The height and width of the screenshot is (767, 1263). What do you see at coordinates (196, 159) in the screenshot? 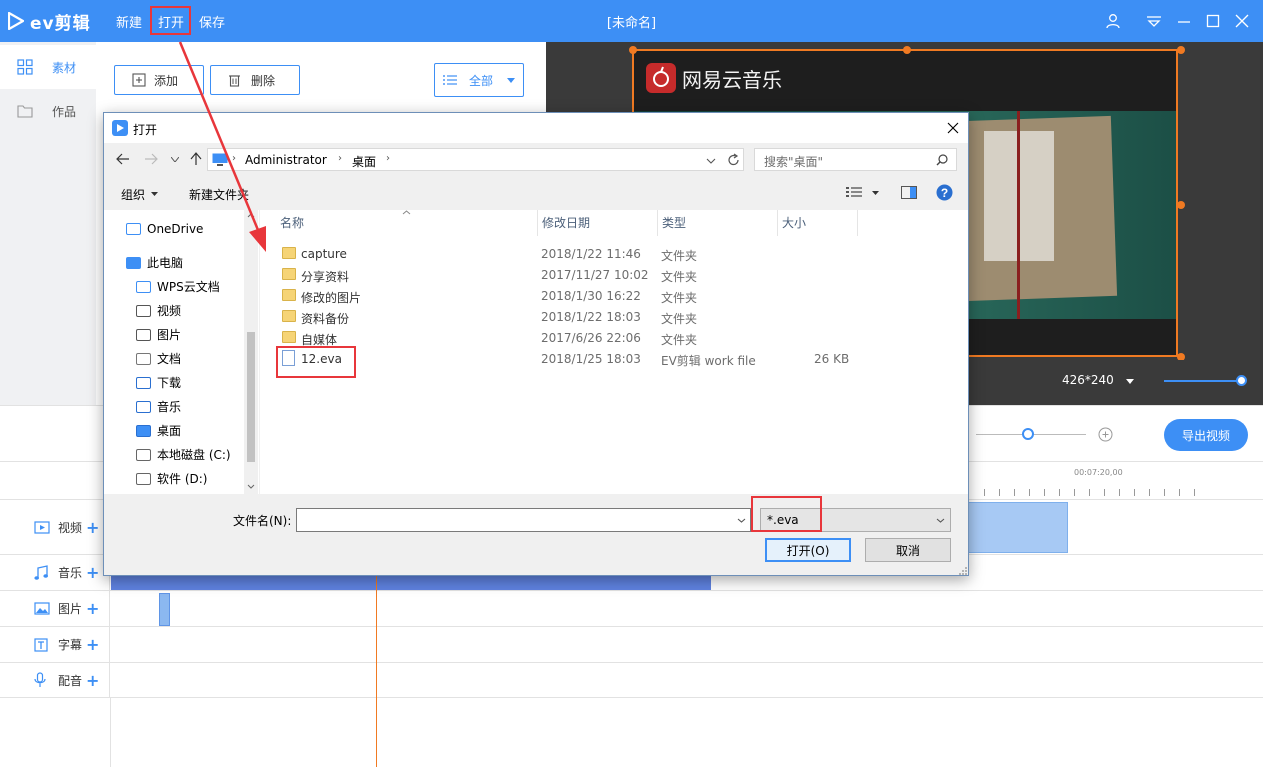
I see `up-arrow-icon` at bounding box center [196, 159].